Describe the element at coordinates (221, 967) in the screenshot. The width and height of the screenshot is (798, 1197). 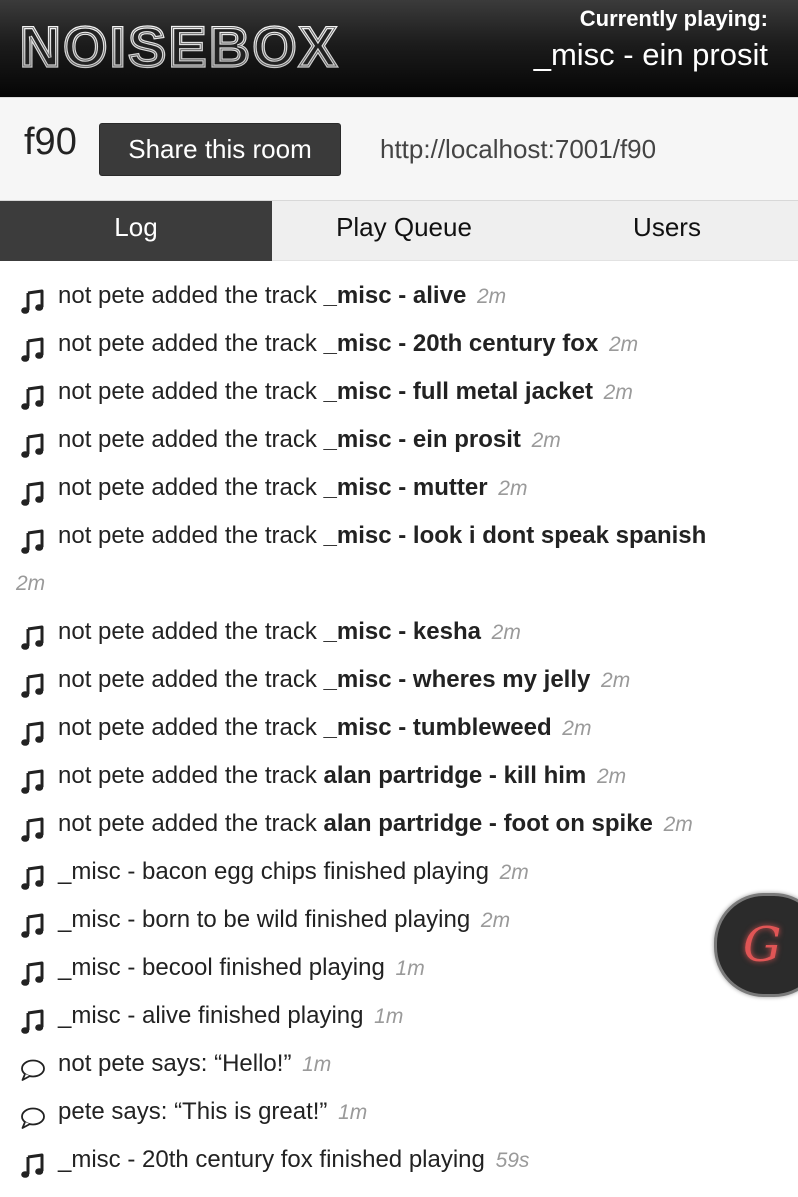
I see `log-entry-message: _misc - becool finished playing` at that location.